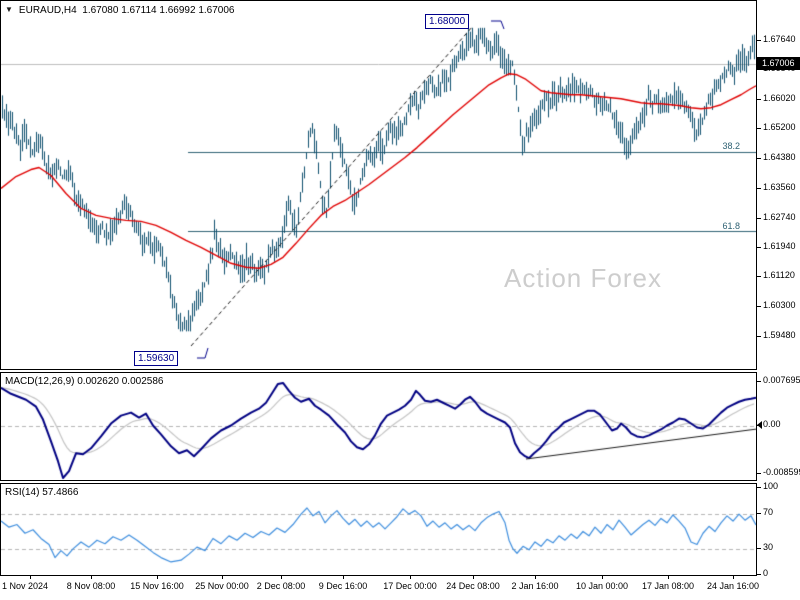 This screenshot has width=800, height=600. Describe the element at coordinates (779, 127) in the screenshot. I see `price-axis-label: 1.65200` at that location.